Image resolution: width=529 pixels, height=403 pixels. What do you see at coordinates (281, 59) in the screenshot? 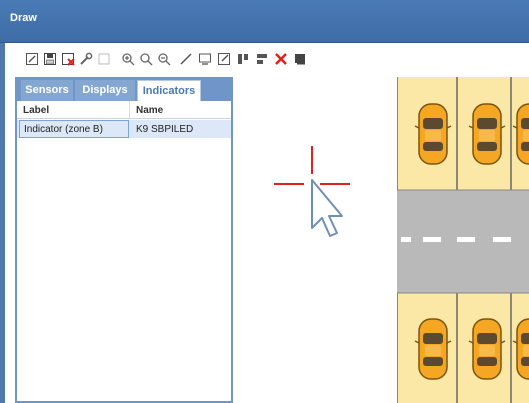
I see `close-icon` at bounding box center [281, 59].